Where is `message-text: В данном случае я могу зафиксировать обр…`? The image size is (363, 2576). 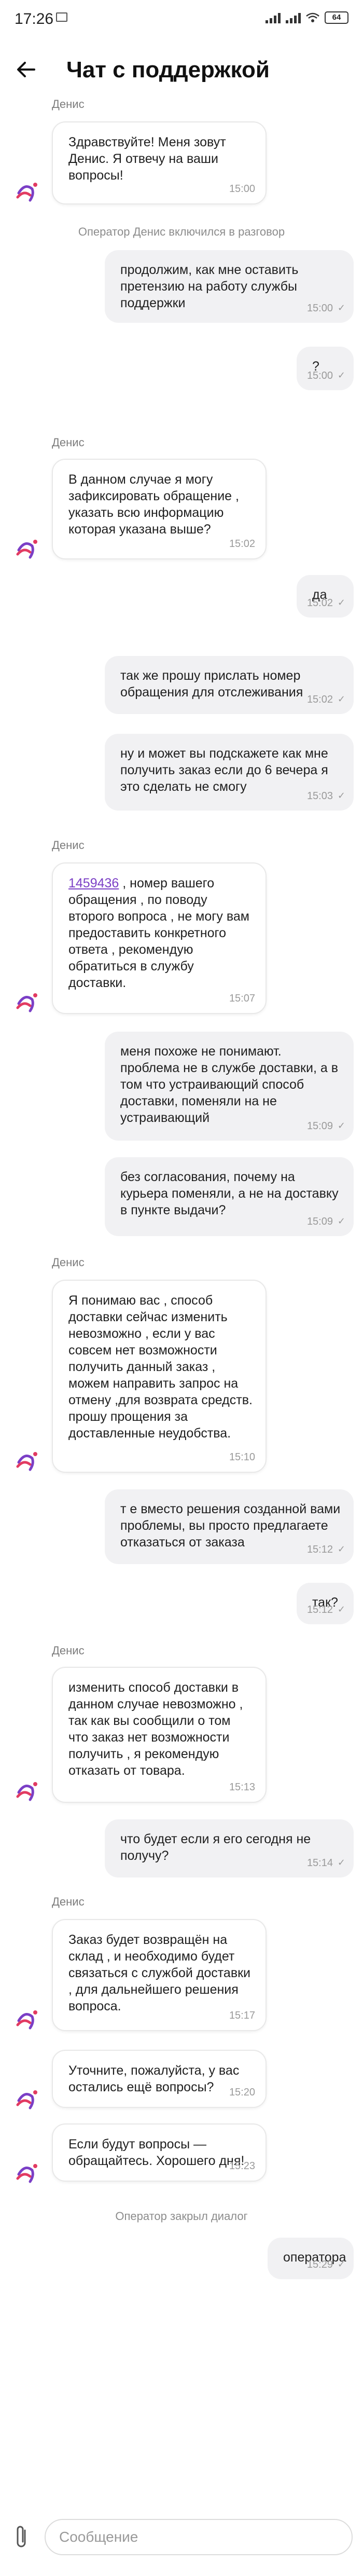 message-text: В данном случае я могу зафиксировать обр… is located at coordinates (153, 504).